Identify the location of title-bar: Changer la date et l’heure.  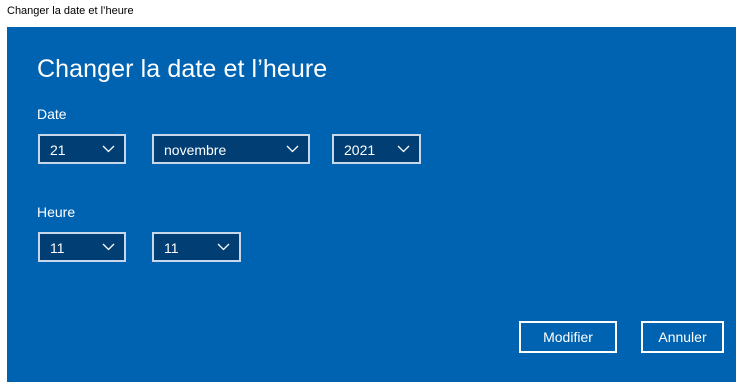
(371, 13).